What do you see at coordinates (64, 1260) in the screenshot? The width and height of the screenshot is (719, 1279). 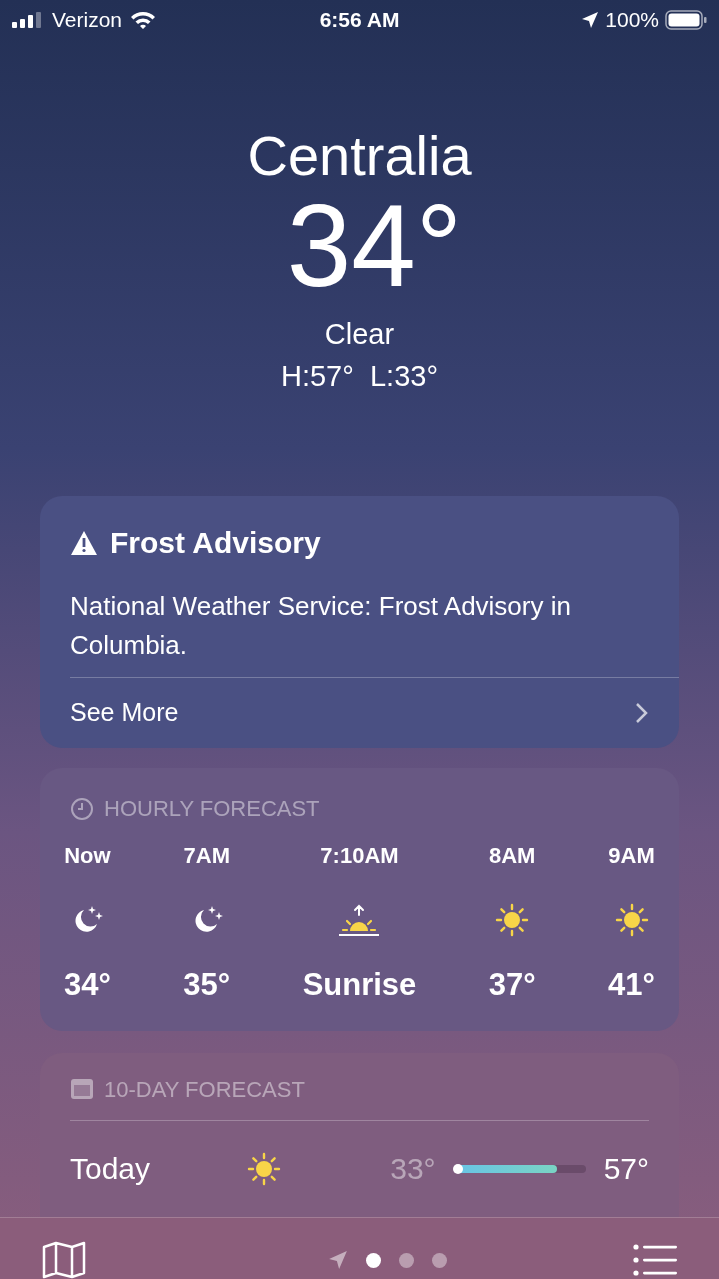 I see `map-button` at bounding box center [64, 1260].